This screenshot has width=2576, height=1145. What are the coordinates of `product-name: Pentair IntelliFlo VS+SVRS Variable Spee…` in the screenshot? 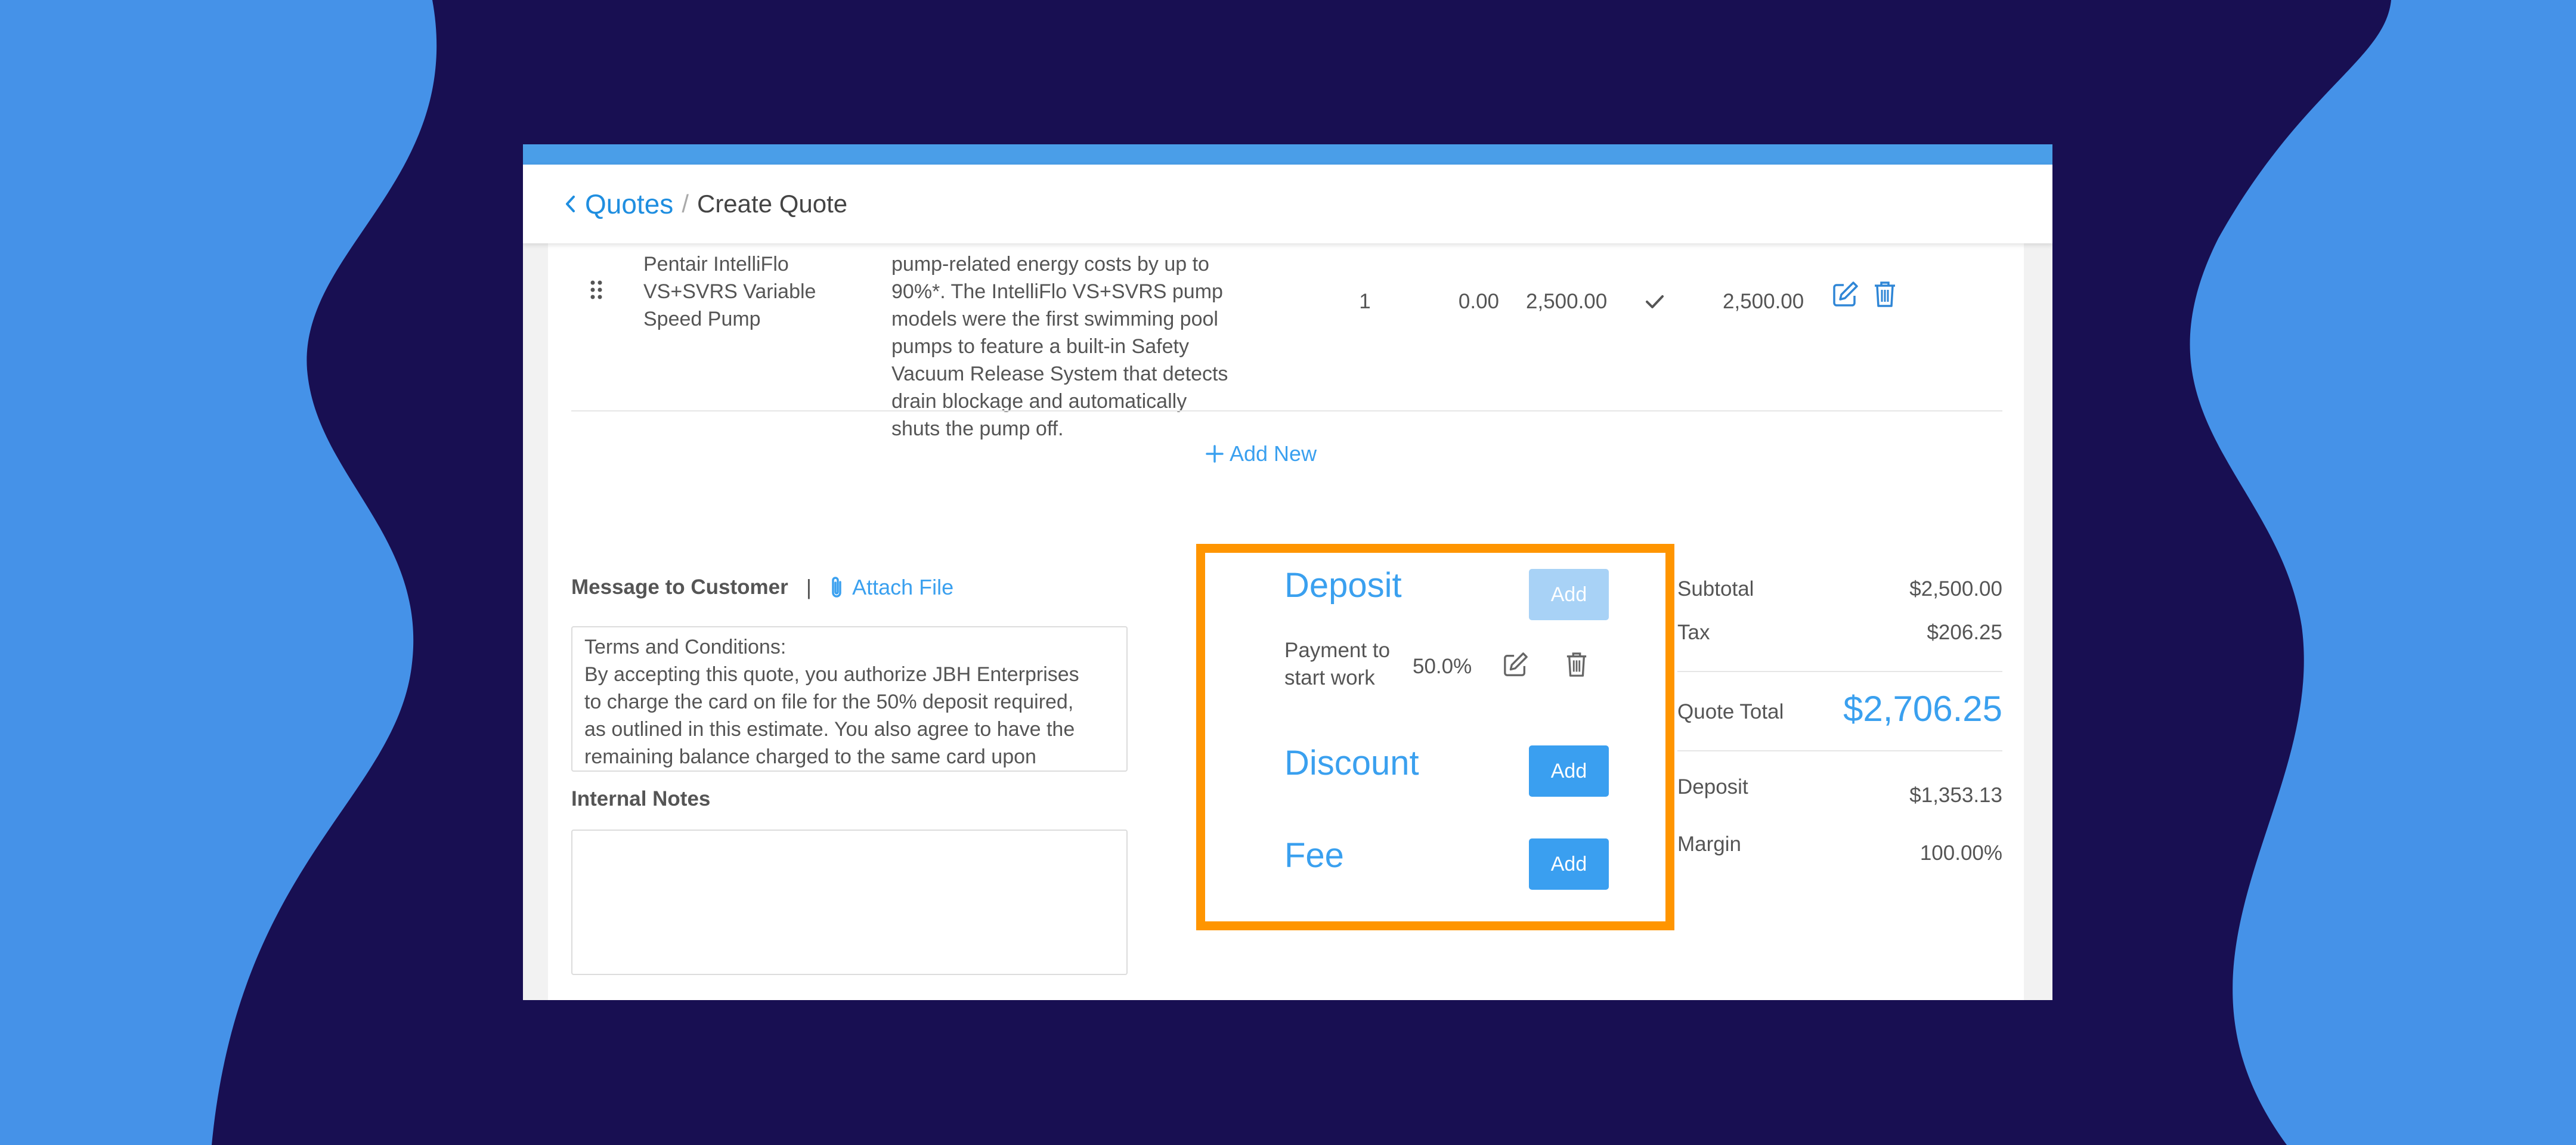 It's located at (729, 291).